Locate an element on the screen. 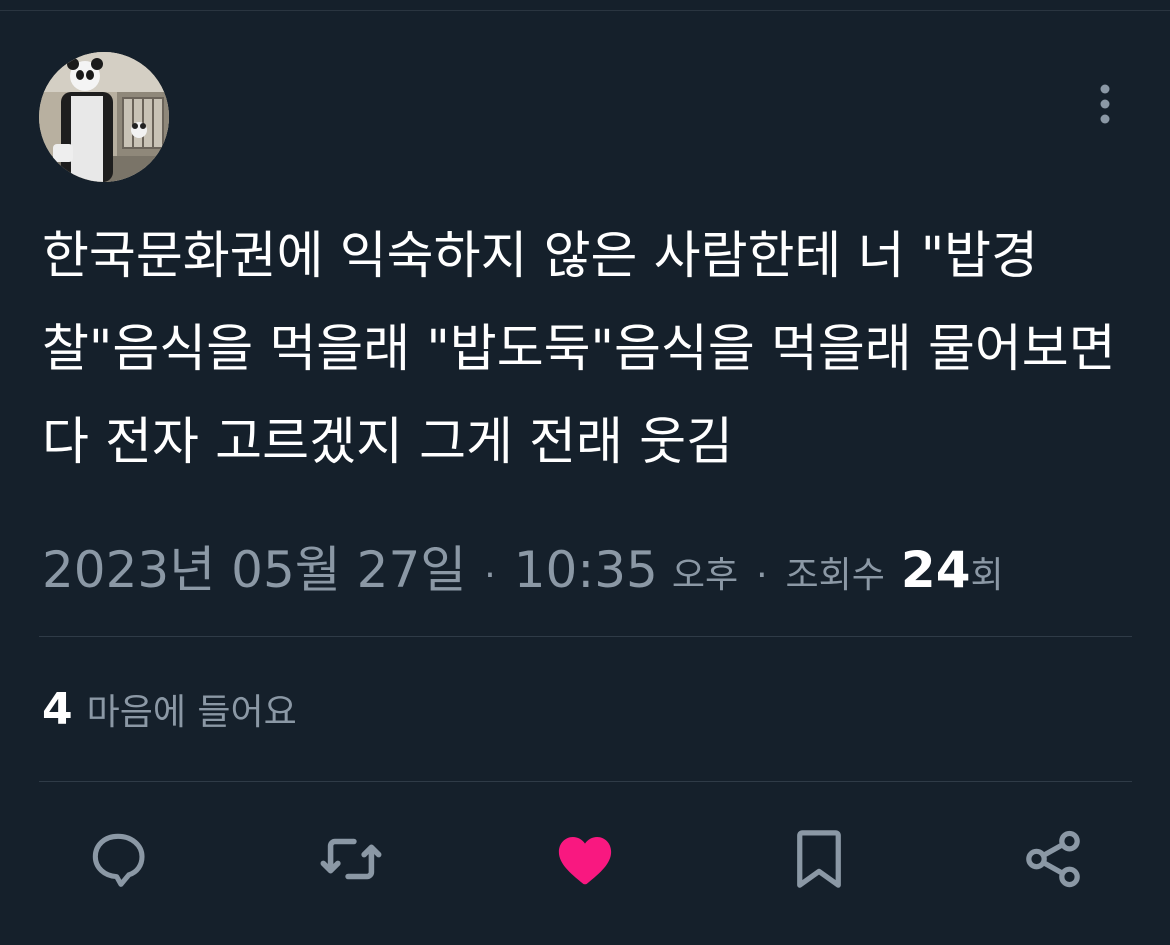 The width and height of the screenshot is (1170, 945). views-count: 24 is located at coordinates (935, 570).